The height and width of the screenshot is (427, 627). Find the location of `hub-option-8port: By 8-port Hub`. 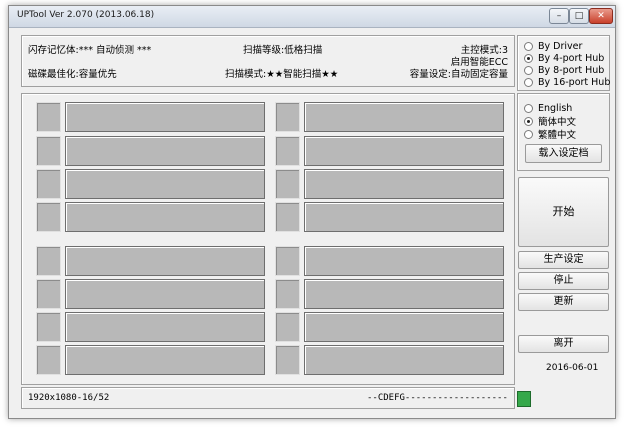

hub-option-8port: By 8-port Hub is located at coordinates (564, 70).